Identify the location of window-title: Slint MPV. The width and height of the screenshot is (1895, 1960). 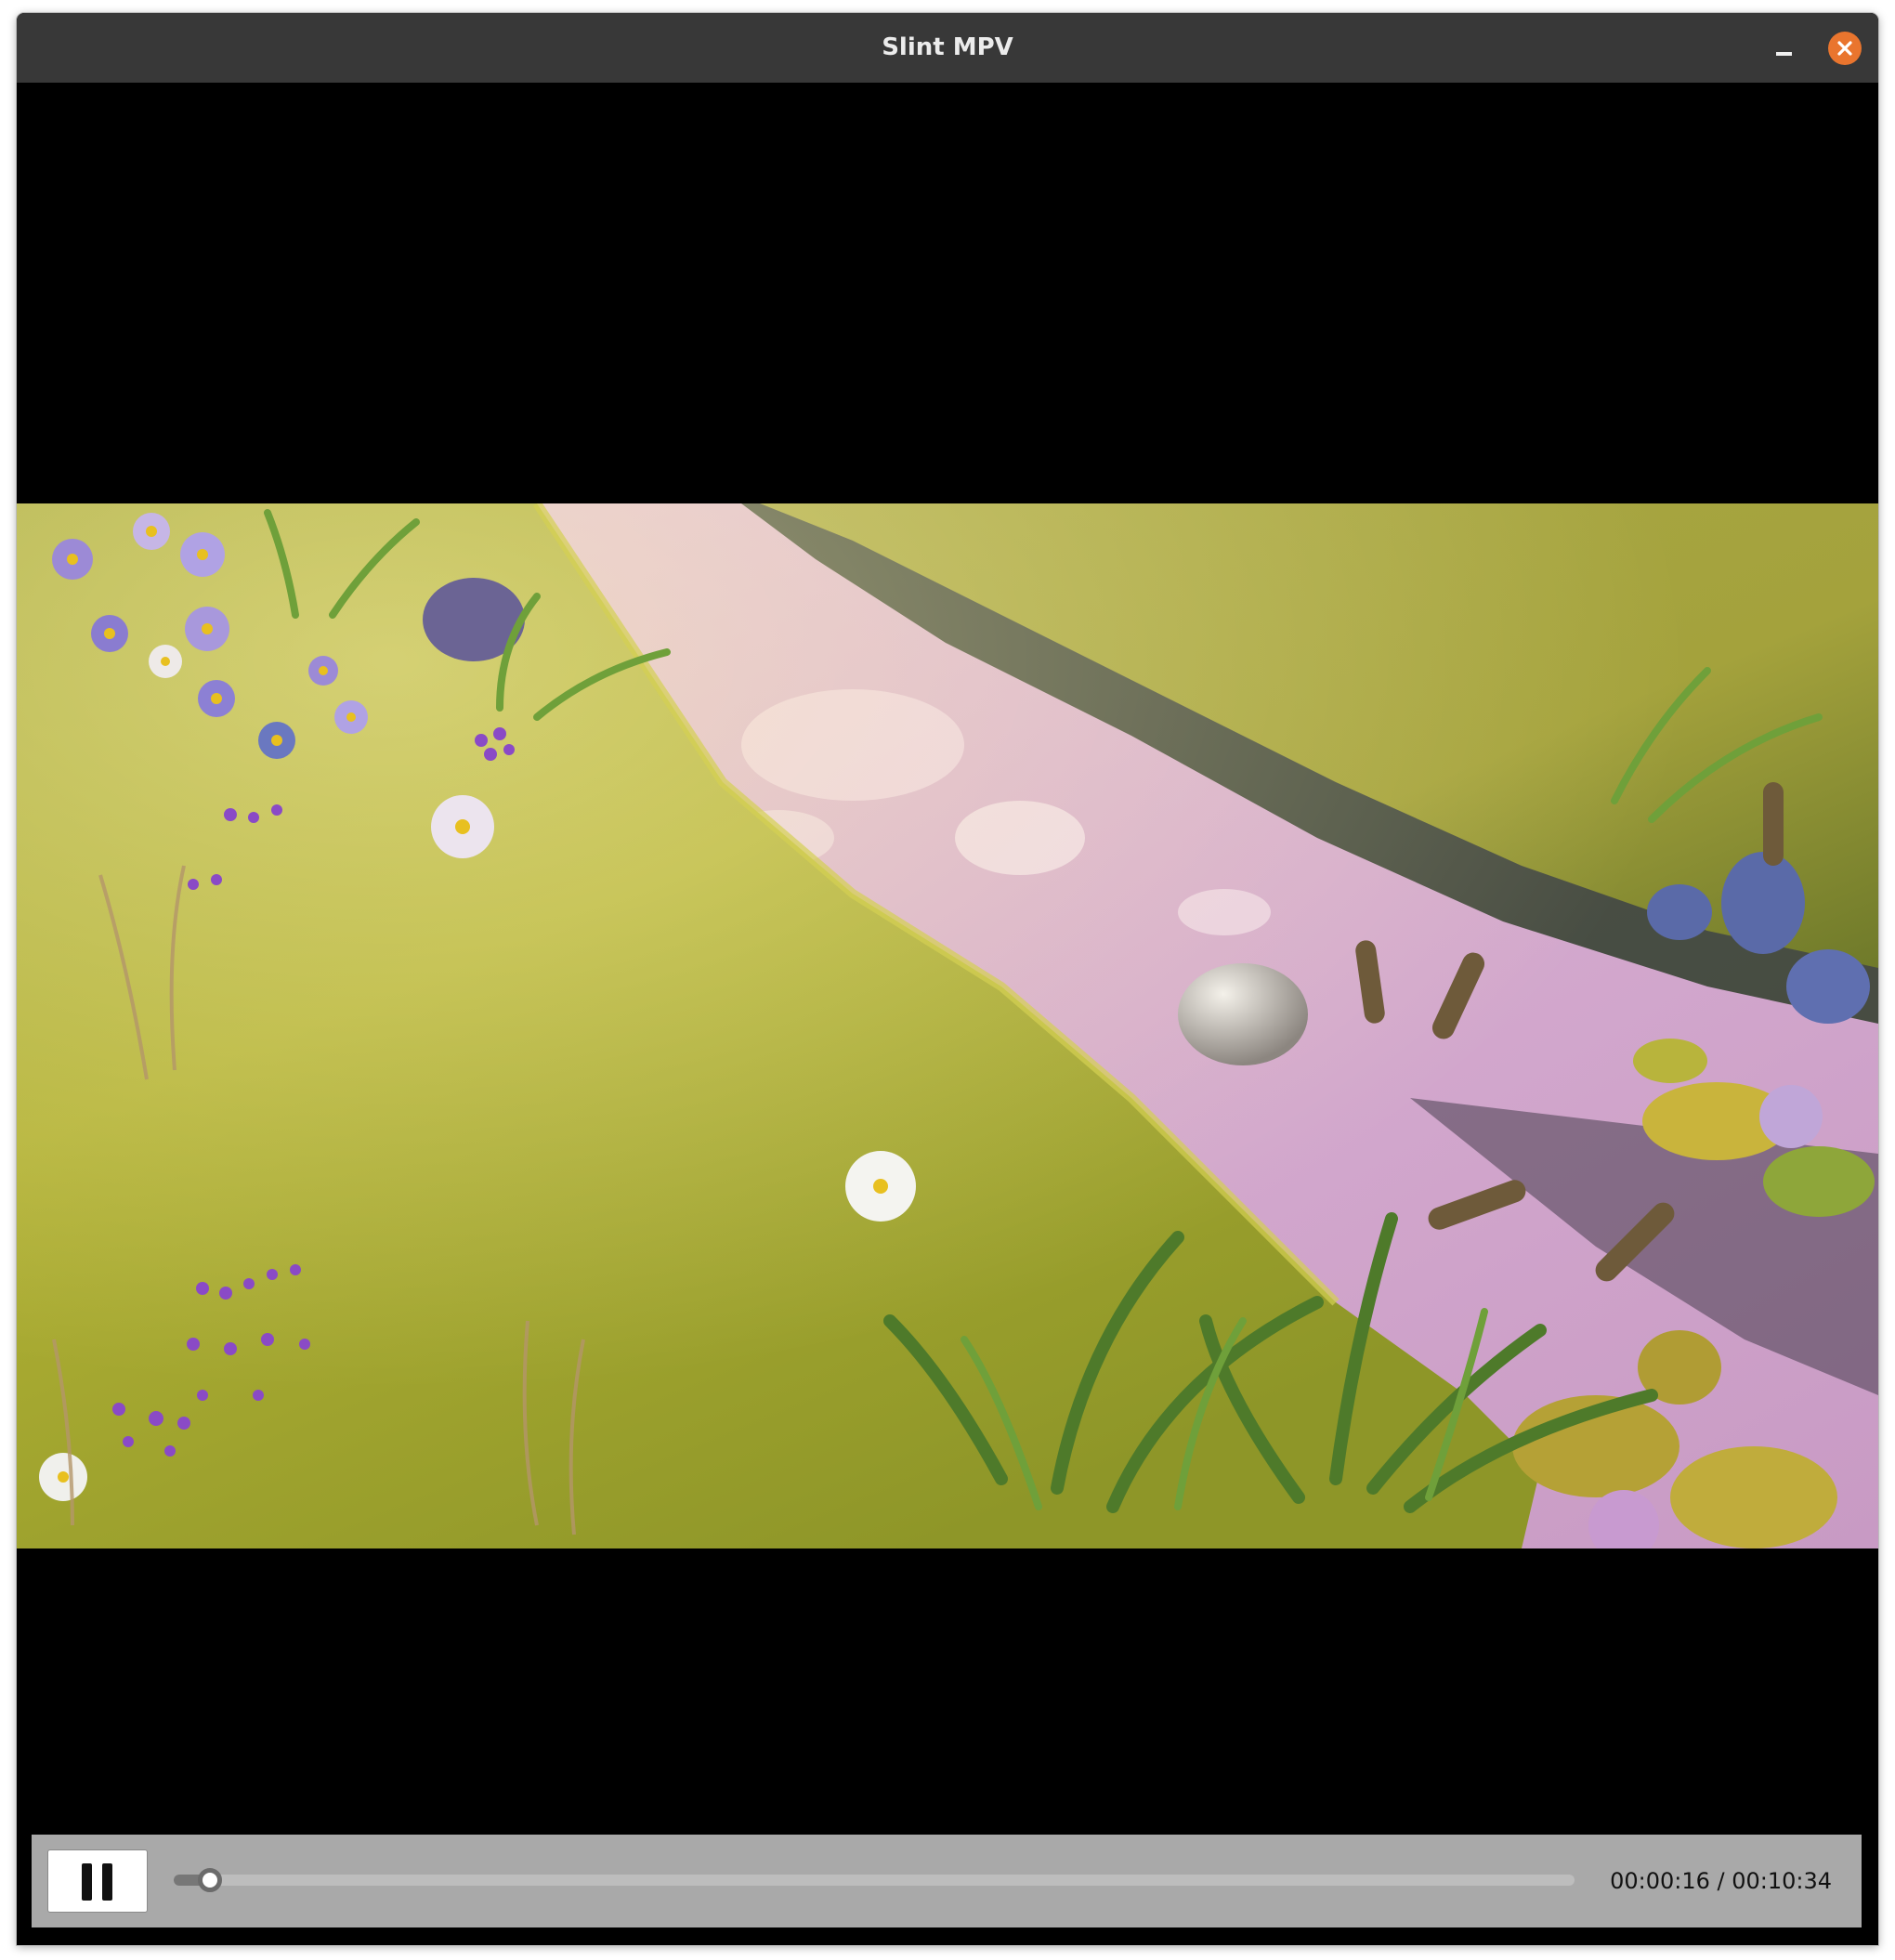
(948, 47).